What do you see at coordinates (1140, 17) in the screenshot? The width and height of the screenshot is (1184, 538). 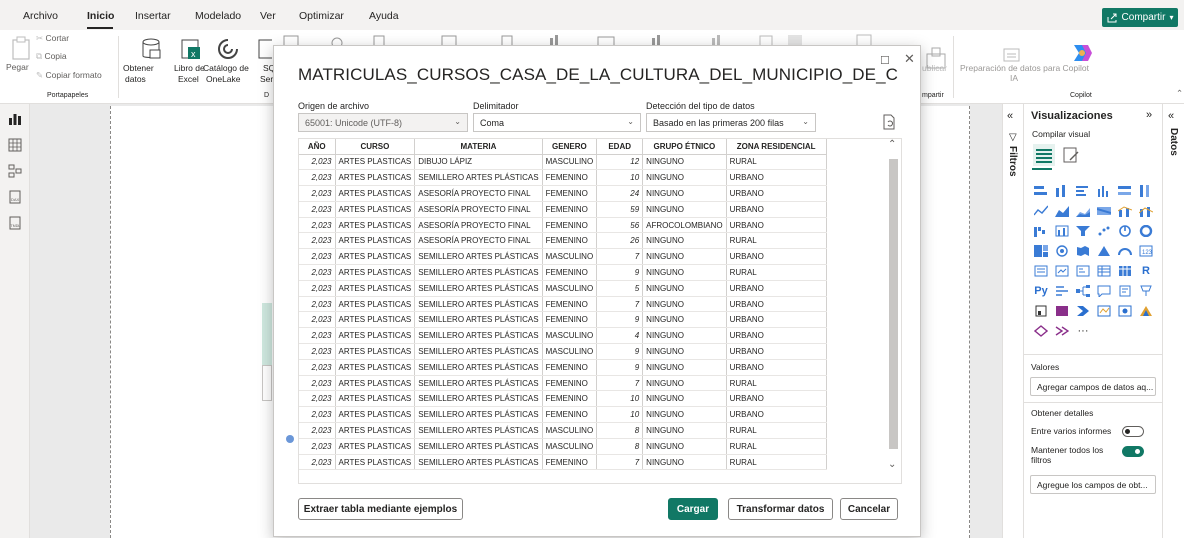 I see `share-button: Compartir ▾` at bounding box center [1140, 17].